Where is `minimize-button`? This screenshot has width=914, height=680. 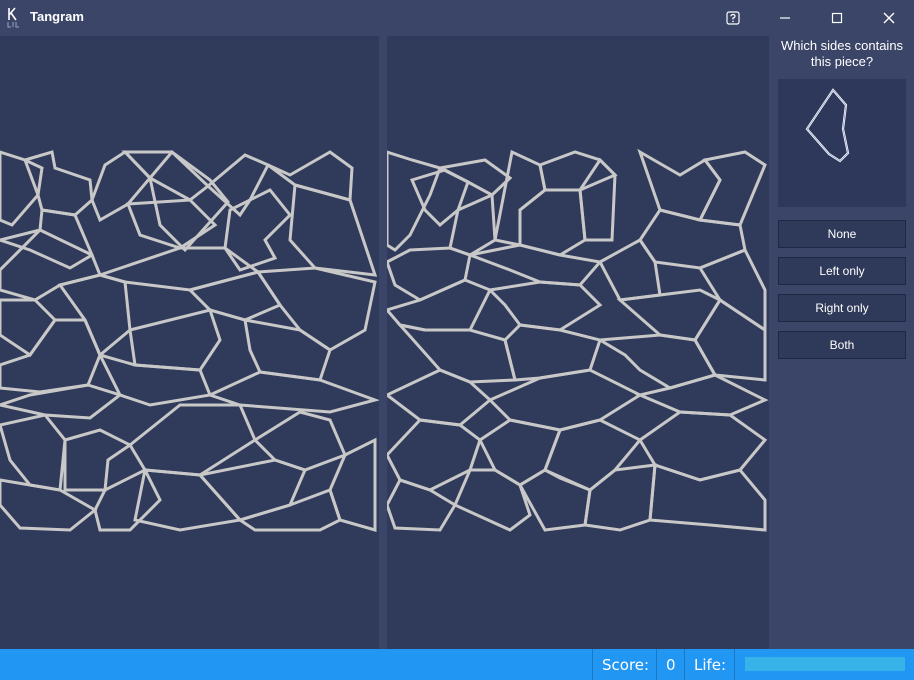 minimize-button is located at coordinates (785, 18).